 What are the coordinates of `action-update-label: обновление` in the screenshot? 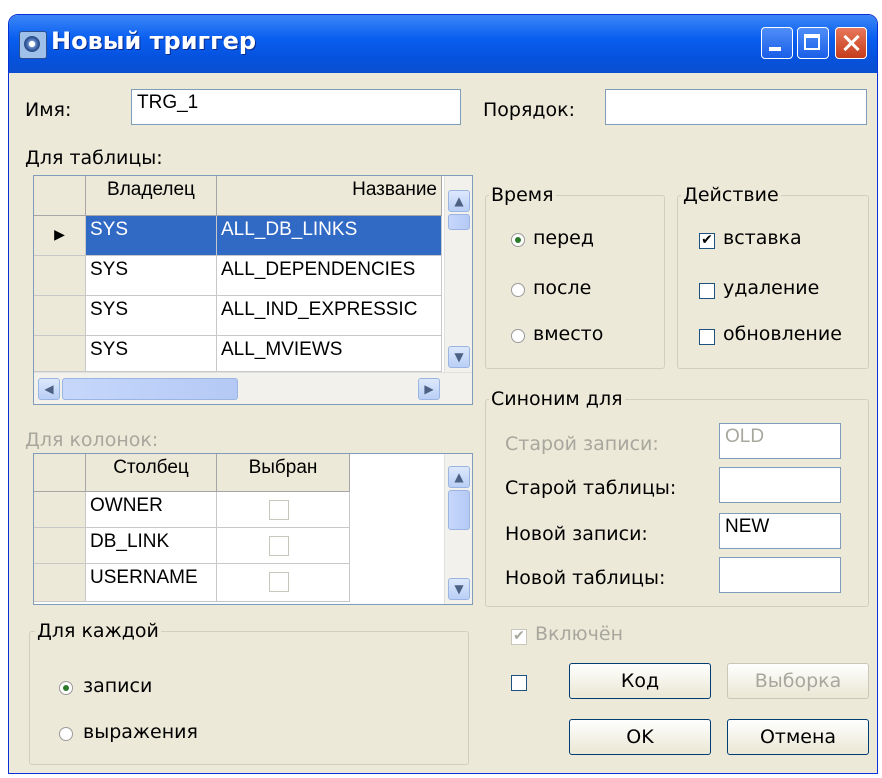 It's located at (782, 334).